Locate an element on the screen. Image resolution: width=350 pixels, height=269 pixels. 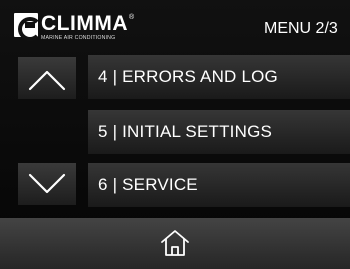
home-icon is located at coordinates (175, 243).